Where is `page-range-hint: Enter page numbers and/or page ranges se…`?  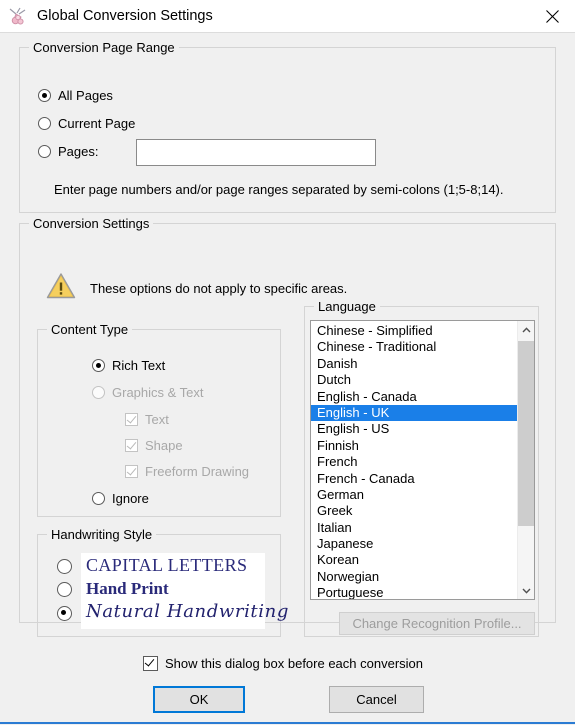 page-range-hint: Enter page numbers and/or page ranges se… is located at coordinates (279, 189).